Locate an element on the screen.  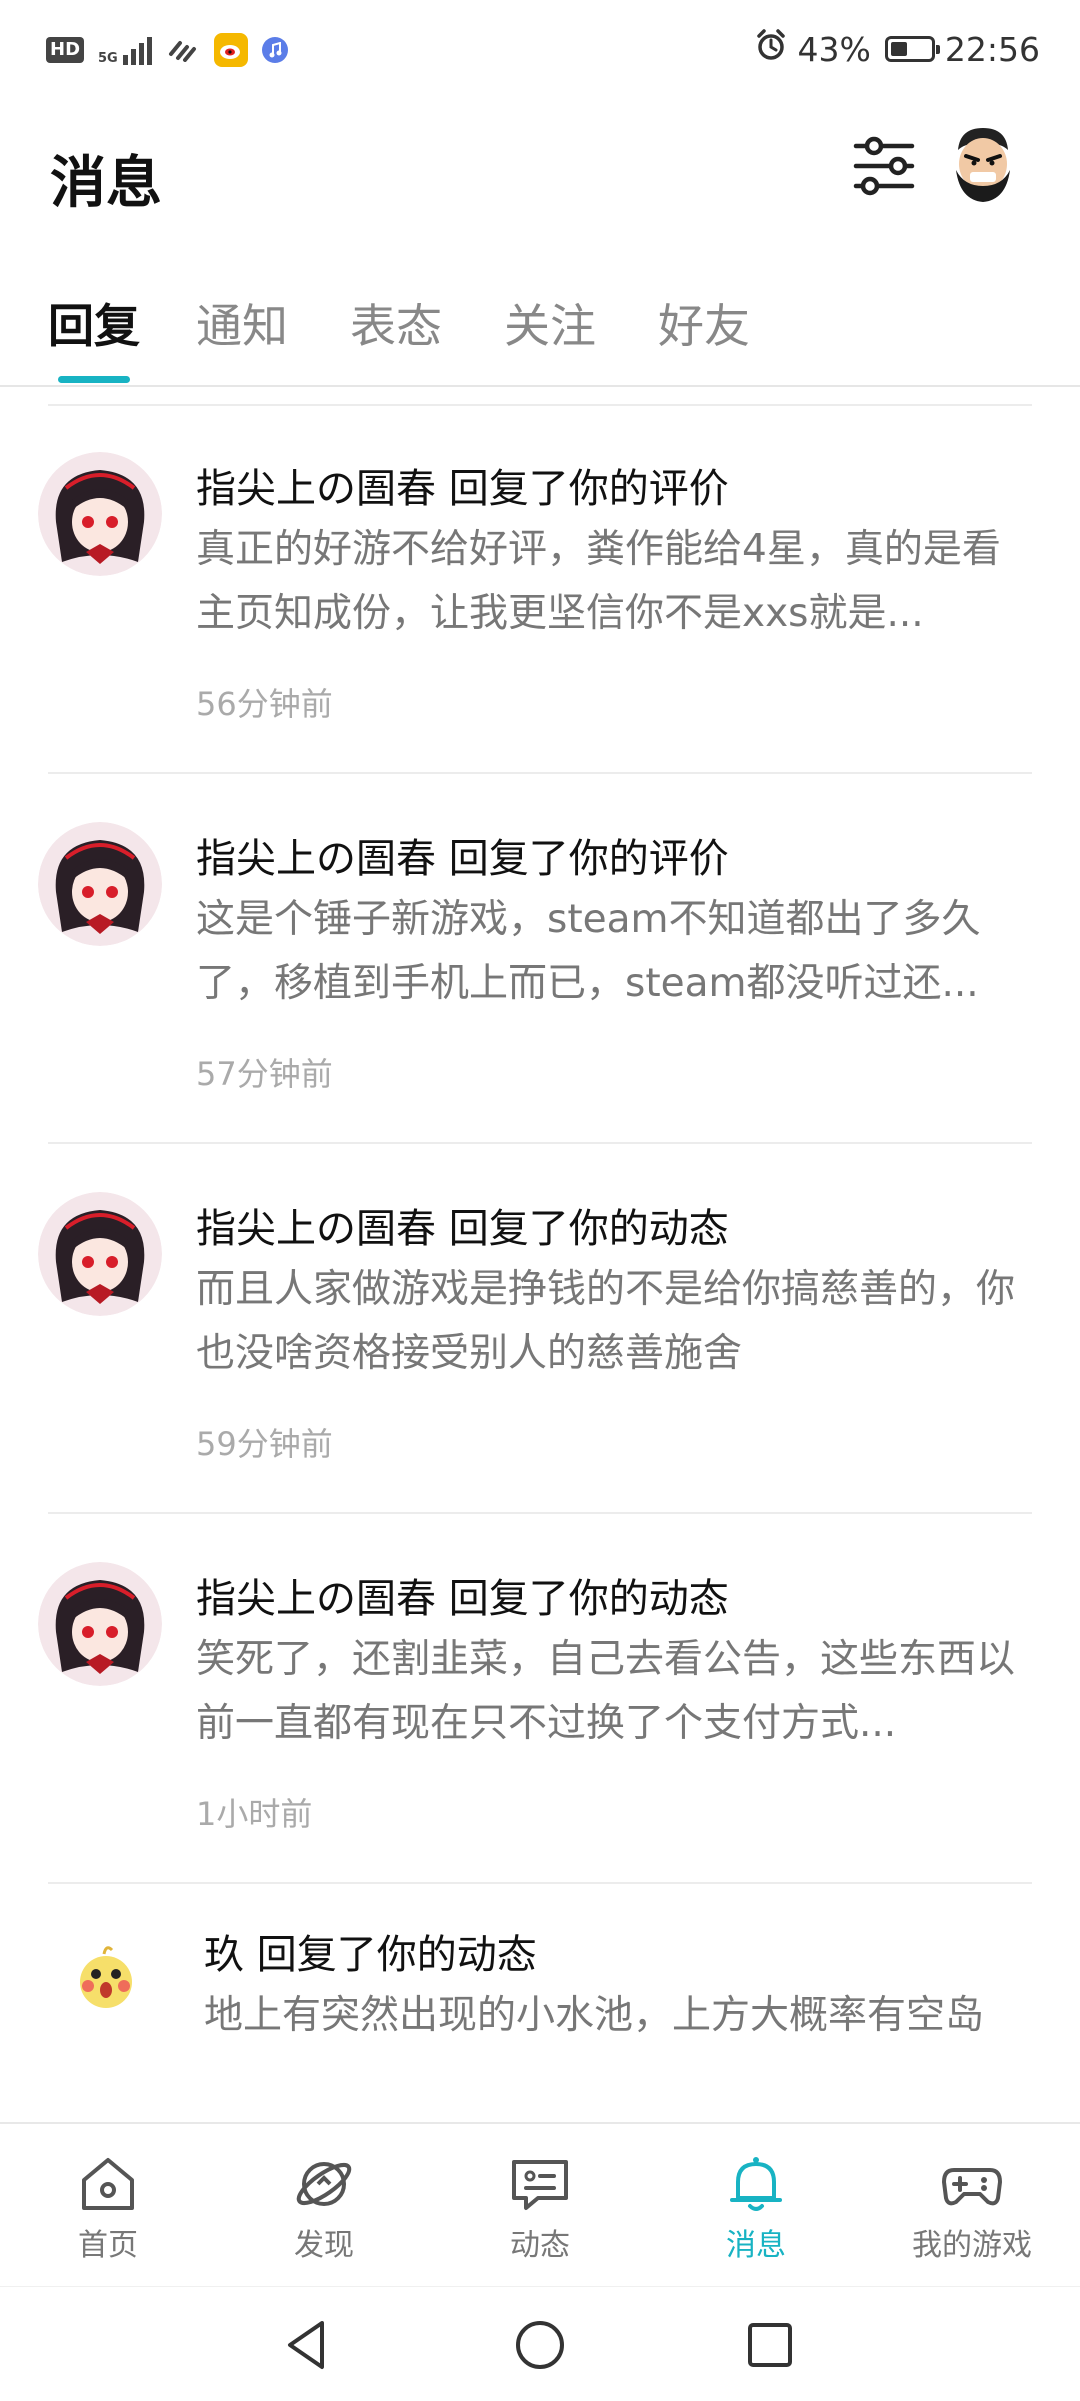
tab-follows: 关注 is located at coordinates (550, 323).